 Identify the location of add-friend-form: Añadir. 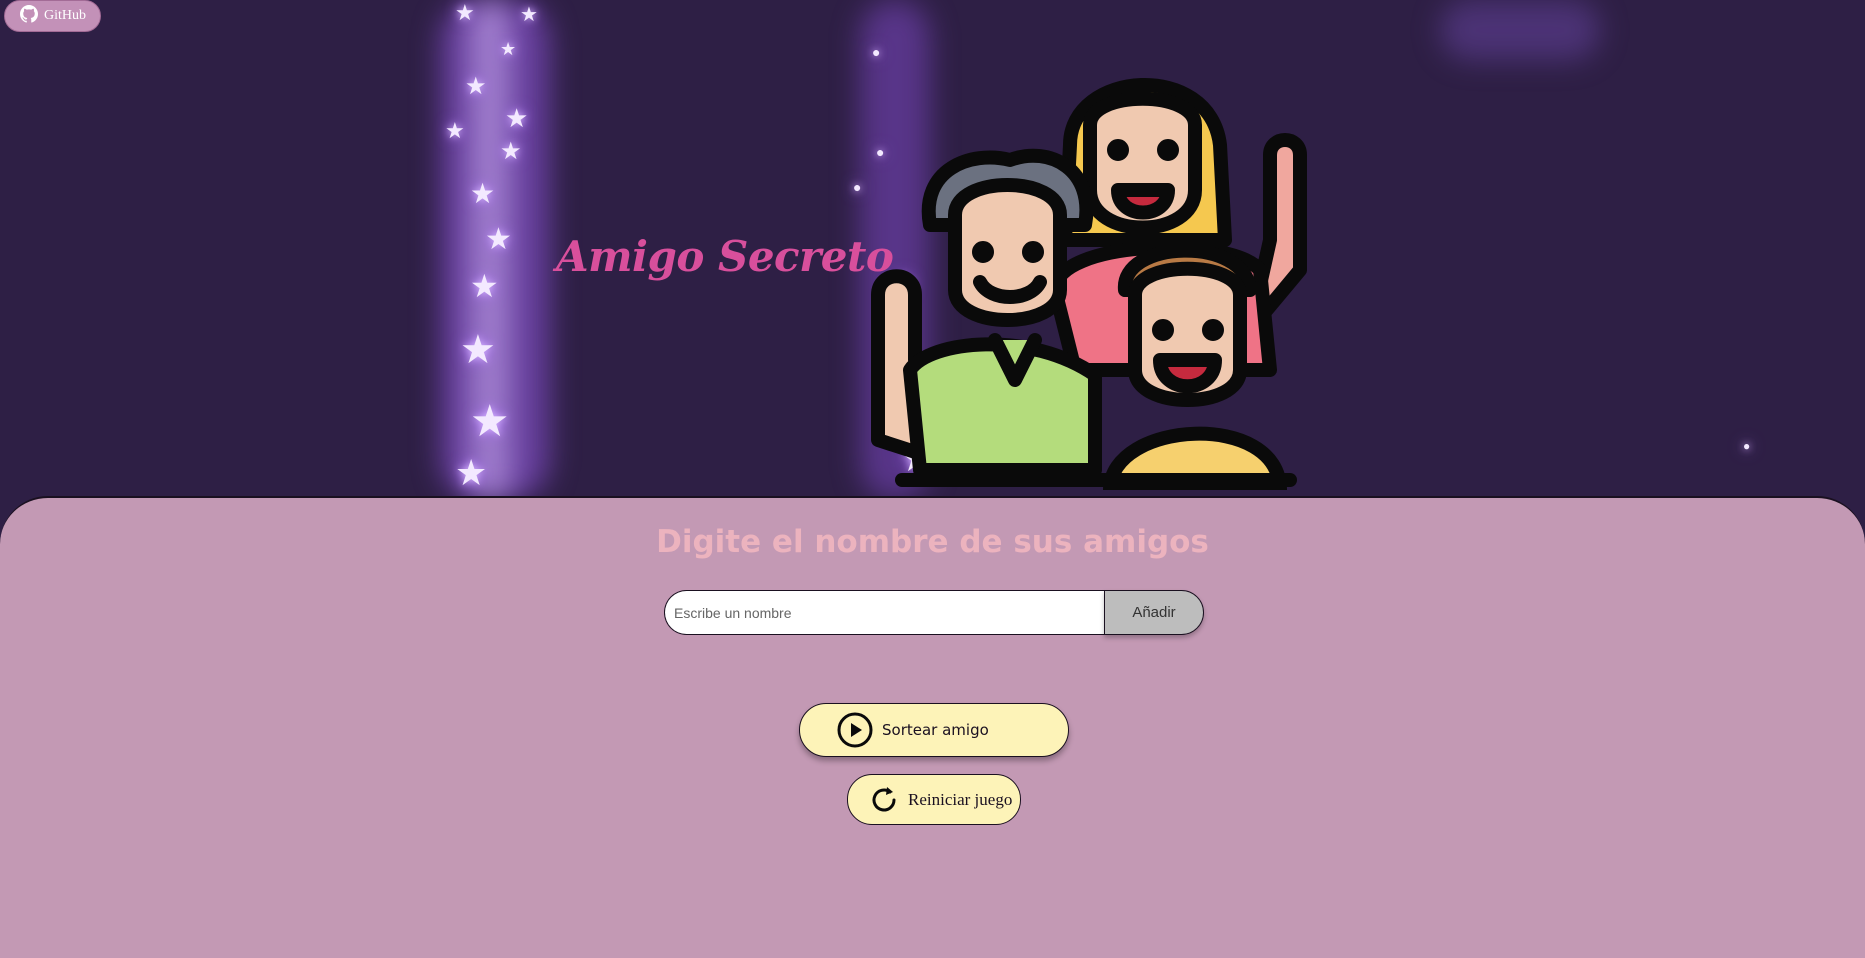
(934, 612).